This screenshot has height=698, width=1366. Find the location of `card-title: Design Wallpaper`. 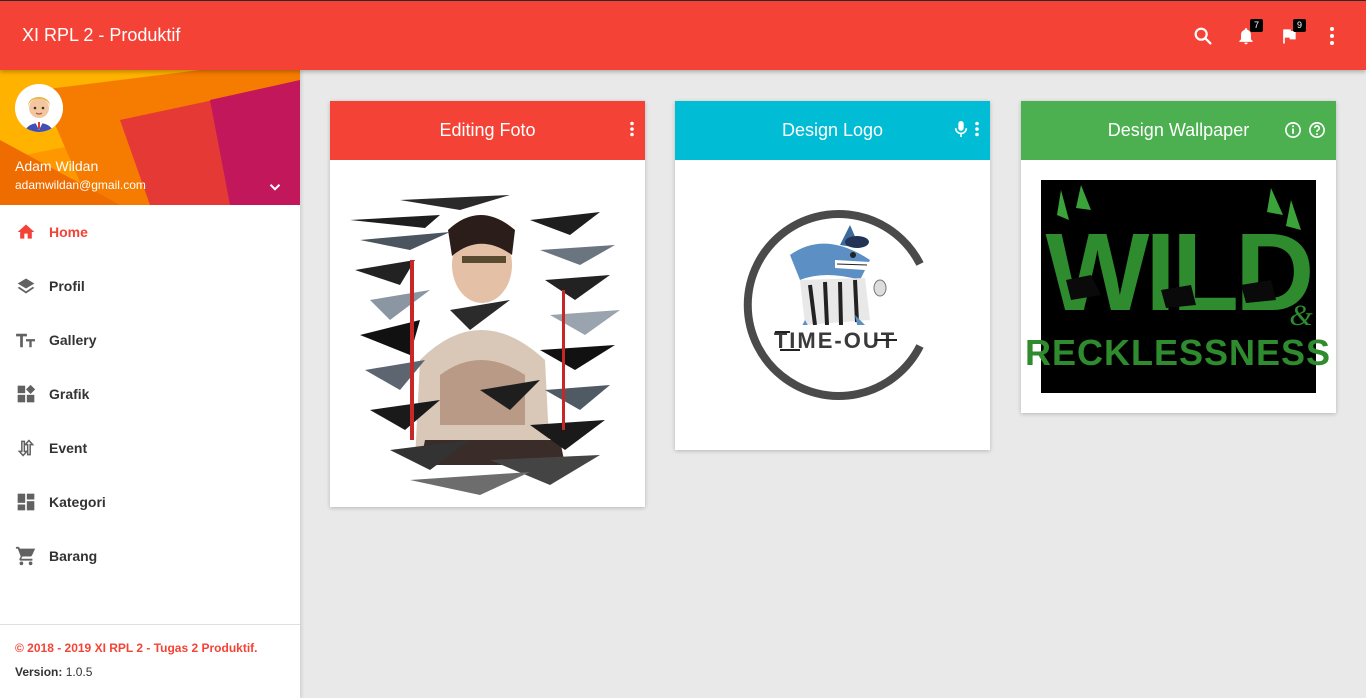

card-title: Design Wallpaper is located at coordinates (1178, 130).